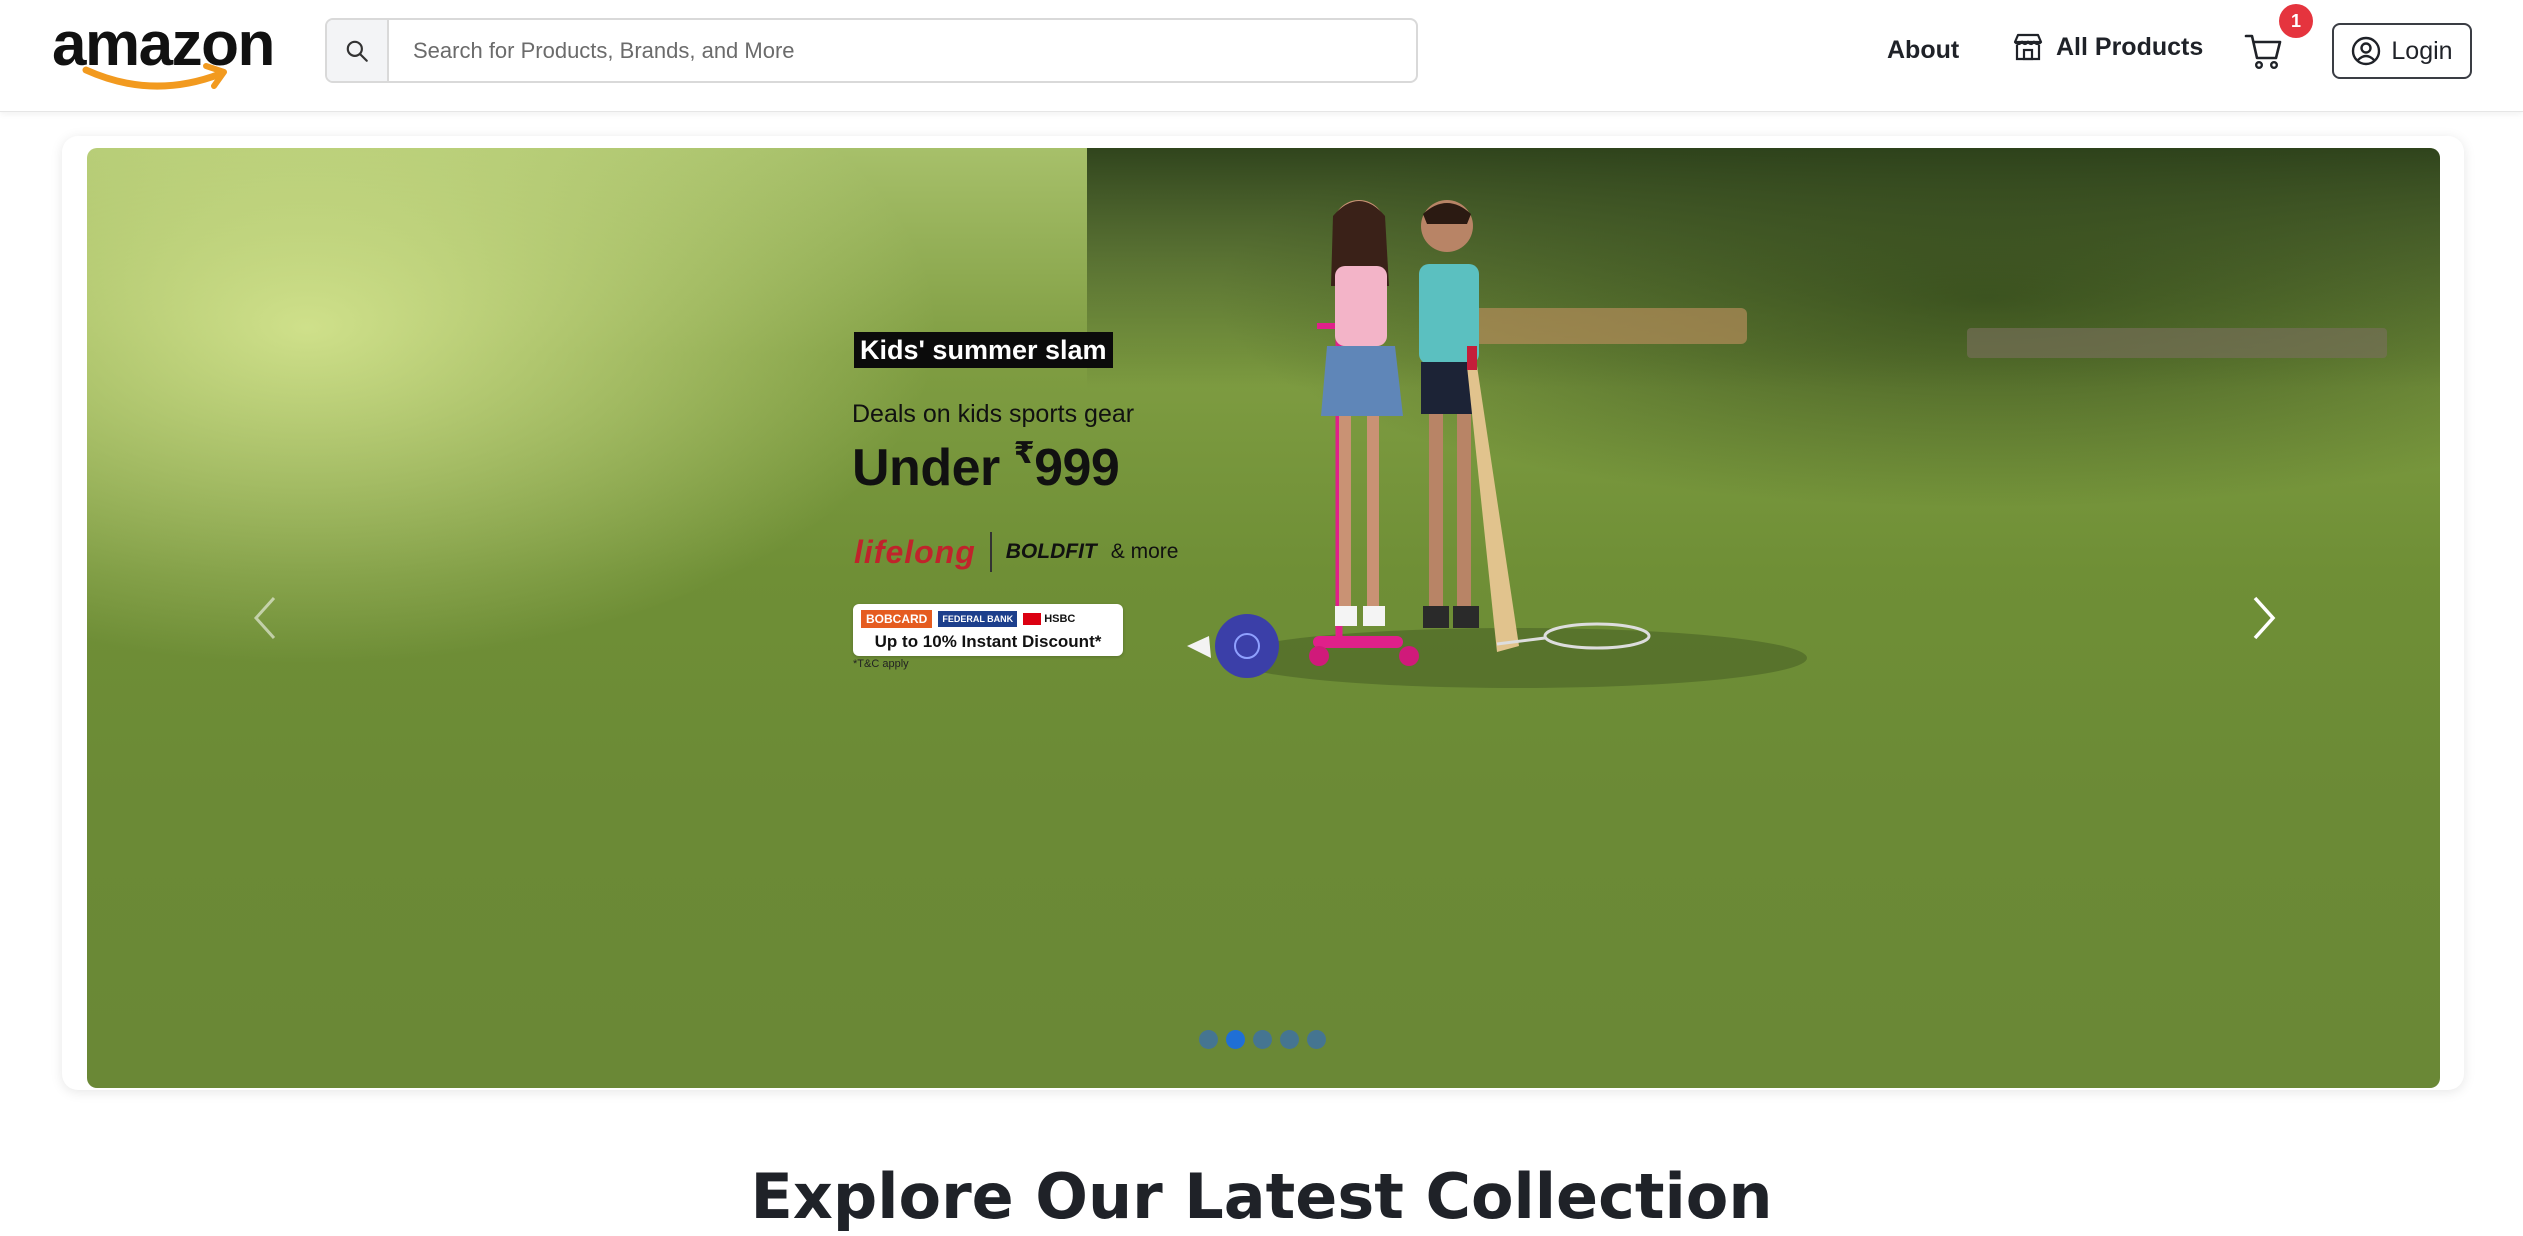  What do you see at coordinates (154, 76) in the screenshot?
I see `logo-smile-icon` at bounding box center [154, 76].